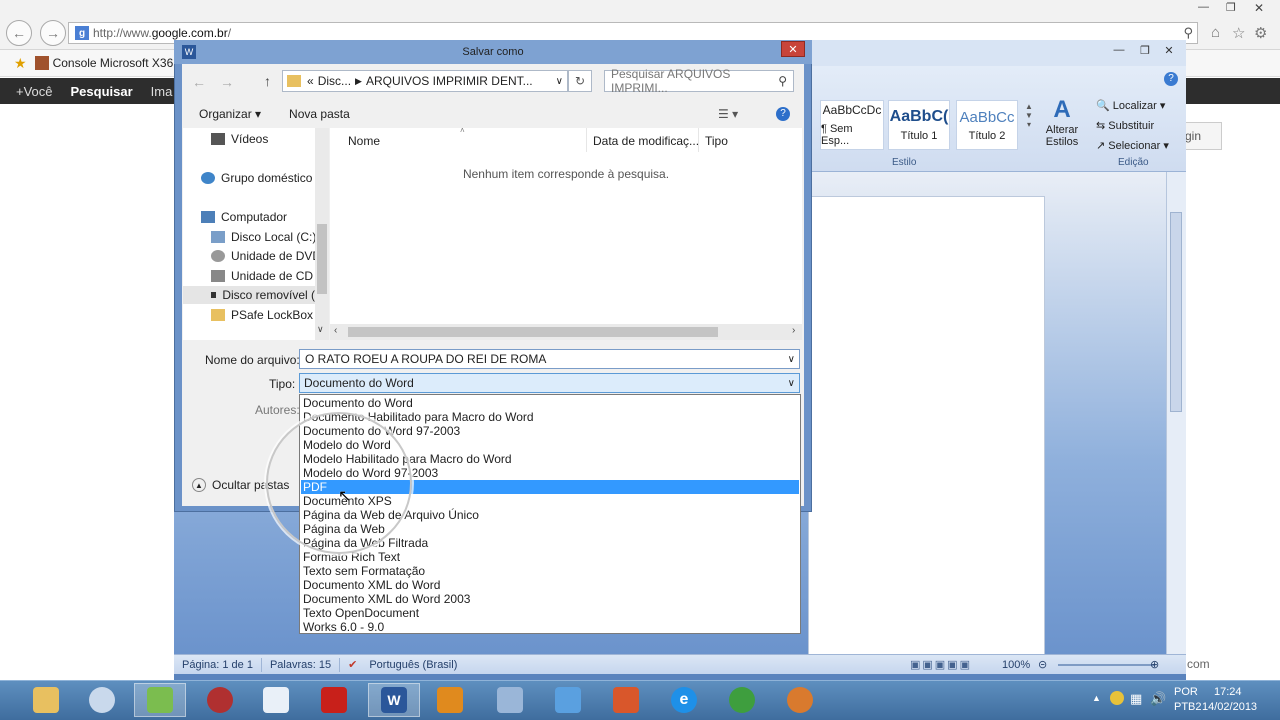 This screenshot has width=1280, height=720. I want to click on style-heading-1: AaBbC( Título 1, so click(919, 125).